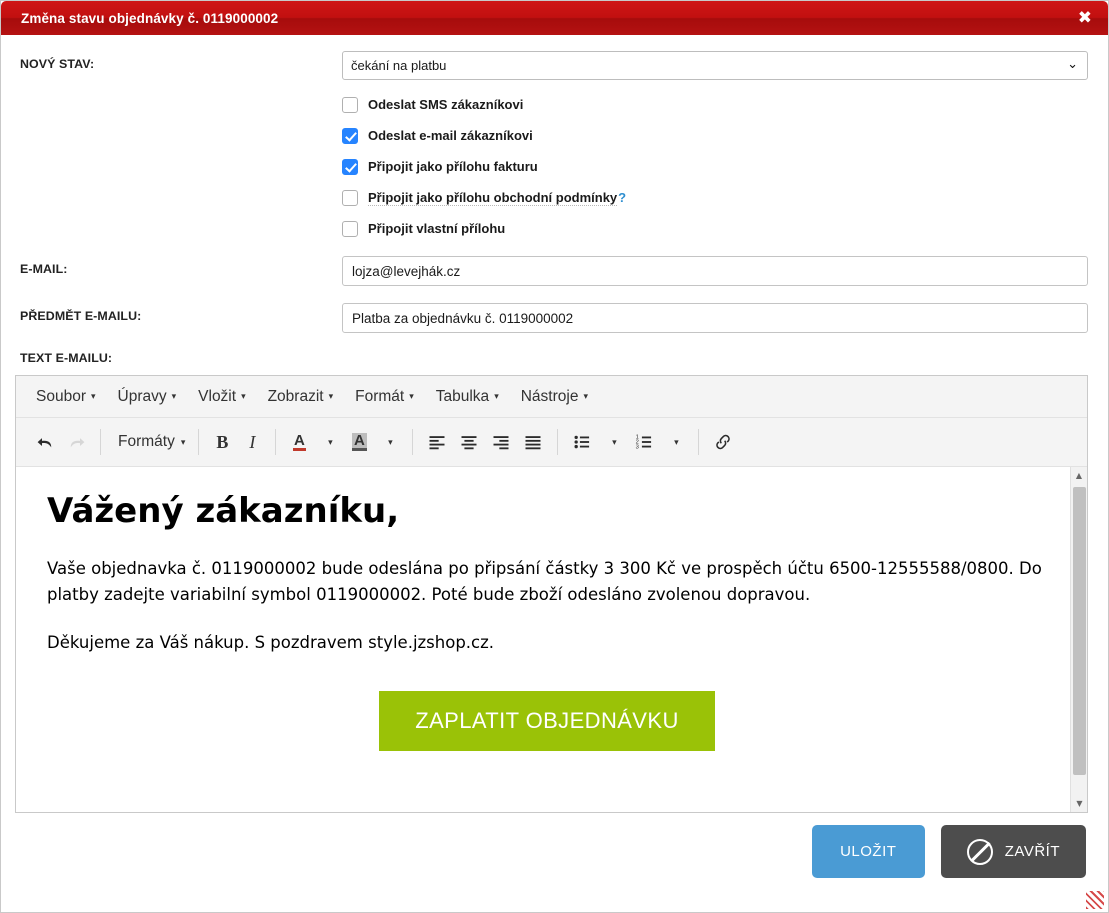 Image resolution: width=1109 pixels, height=913 pixels. Describe the element at coordinates (329, 442) in the screenshot. I see `text-color-dropdown: ▾` at that location.